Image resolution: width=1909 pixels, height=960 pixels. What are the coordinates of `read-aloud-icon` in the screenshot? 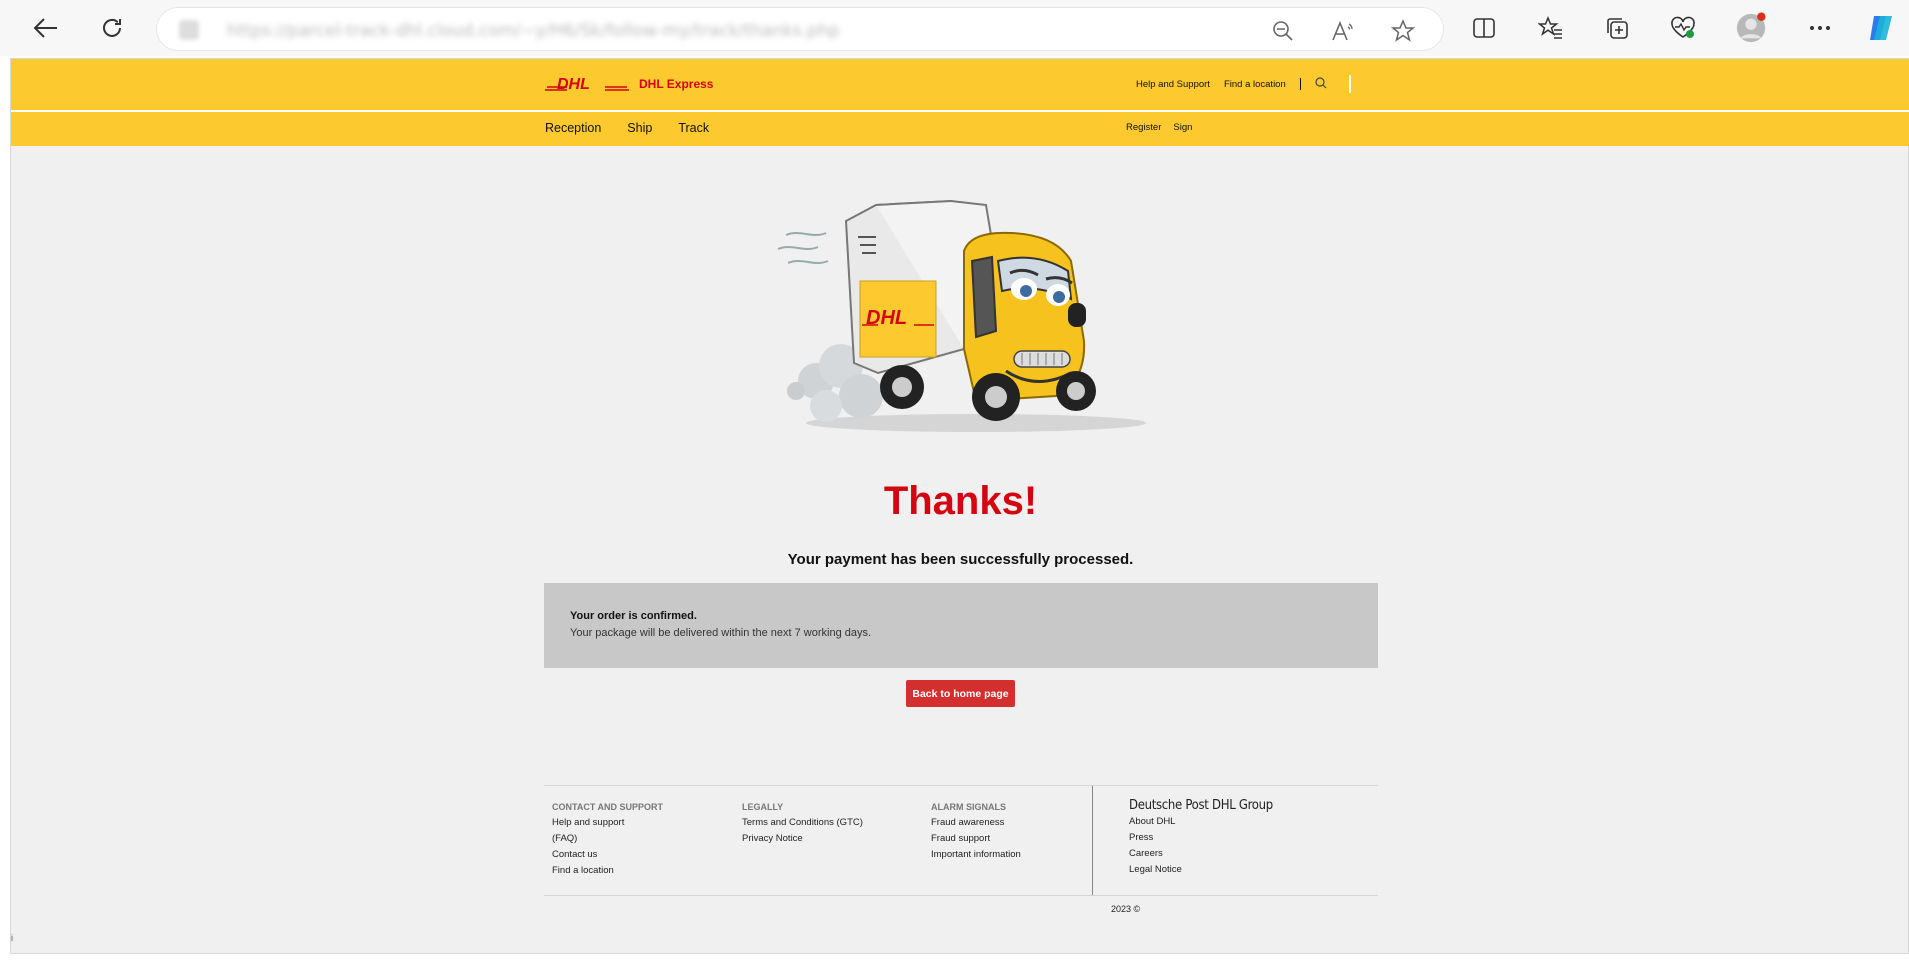 It's located at (1343, 31).